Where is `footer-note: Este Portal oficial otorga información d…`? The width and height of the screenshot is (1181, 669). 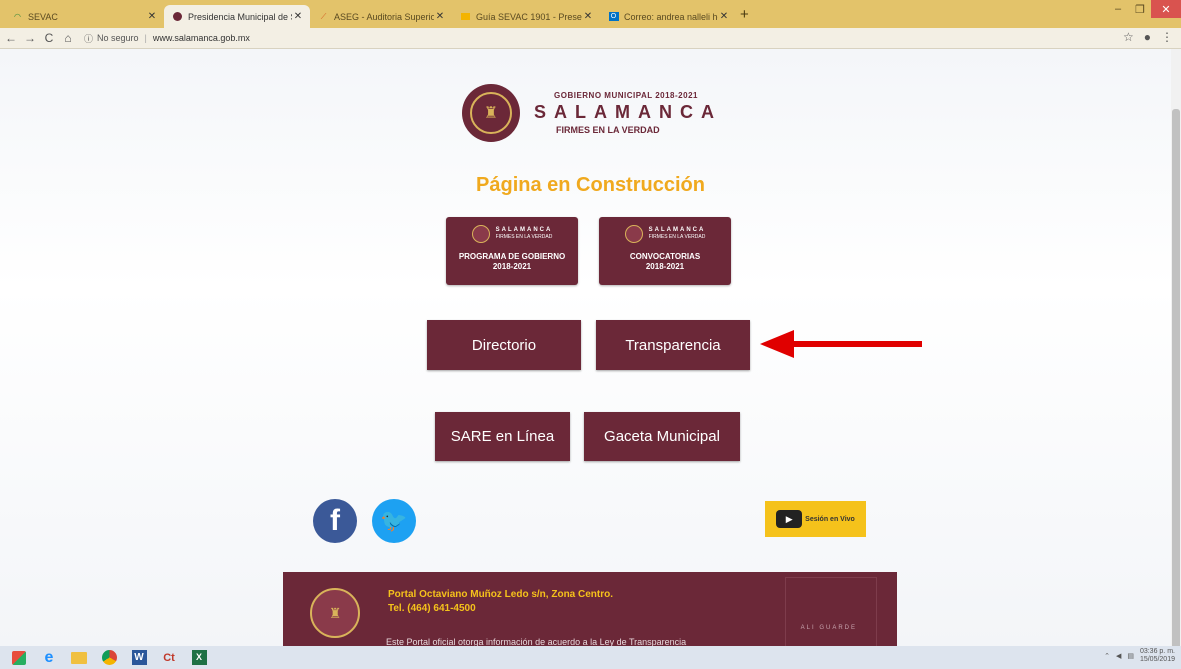
footer-note: Este Portal oficial otorga información d… is located at coordinates (536, 641).